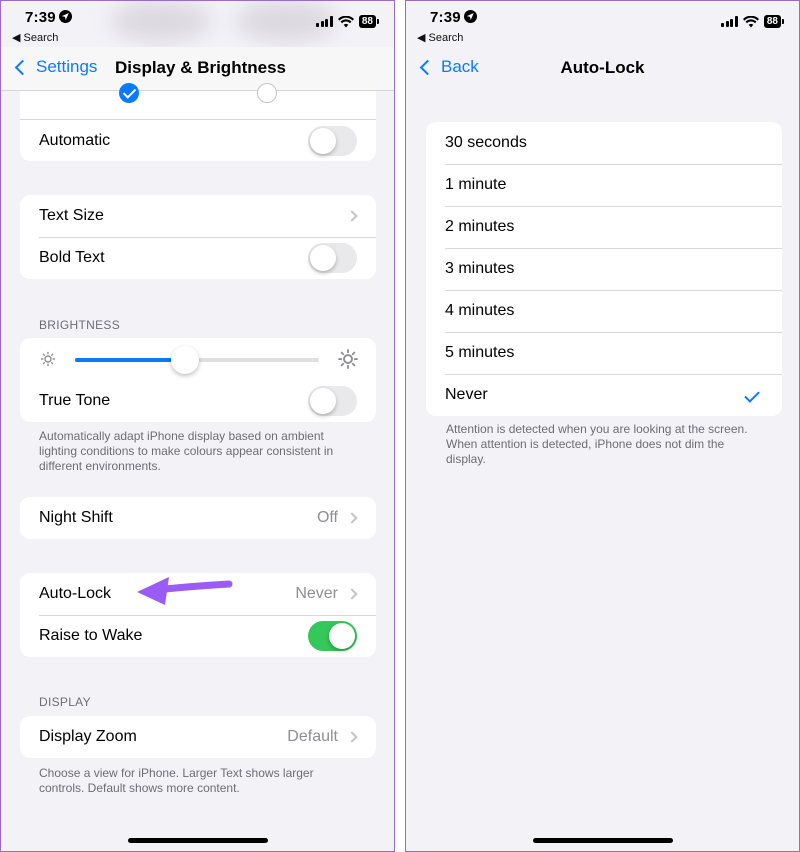 This screenshot has height=852, width=800. Describe the element at coordinates (480, 310) in the screenshot. I see `option-label: 4 minutes` at that location.